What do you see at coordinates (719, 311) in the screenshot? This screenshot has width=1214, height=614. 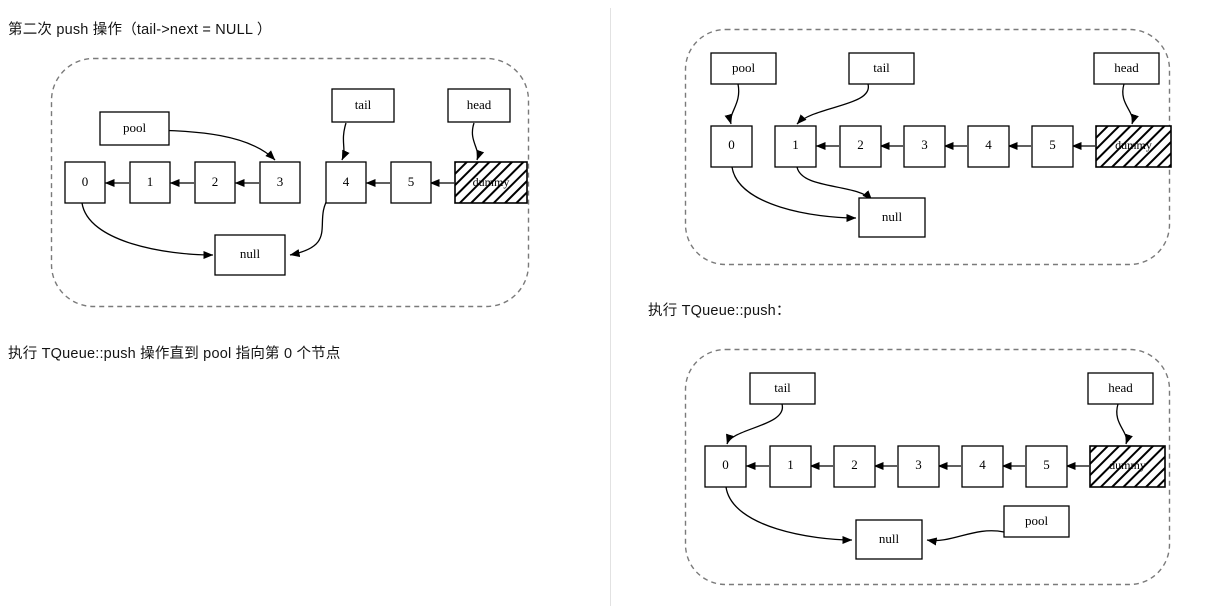 I see `right-middle-caption: 执行 TQueue::push：` at bounding box center [719, 311].